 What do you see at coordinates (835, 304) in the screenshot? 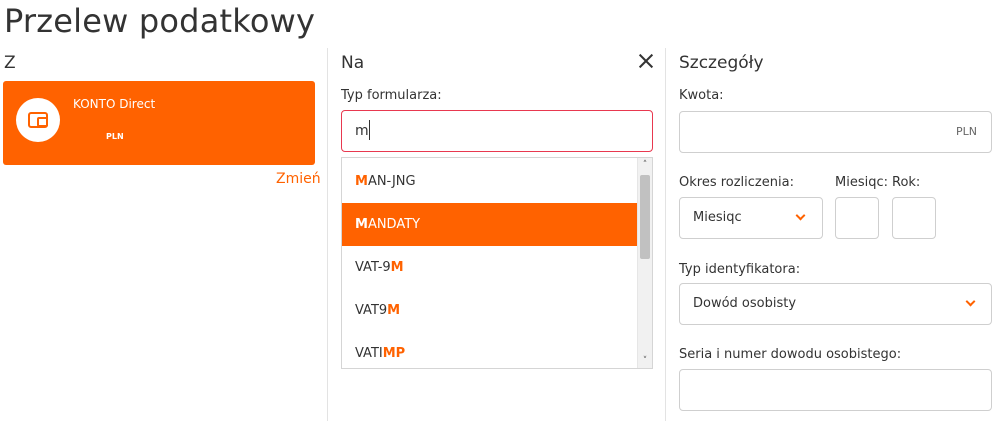
I see `identifier-type-select: Dowód osobisty` at bounding box center [835, 304].